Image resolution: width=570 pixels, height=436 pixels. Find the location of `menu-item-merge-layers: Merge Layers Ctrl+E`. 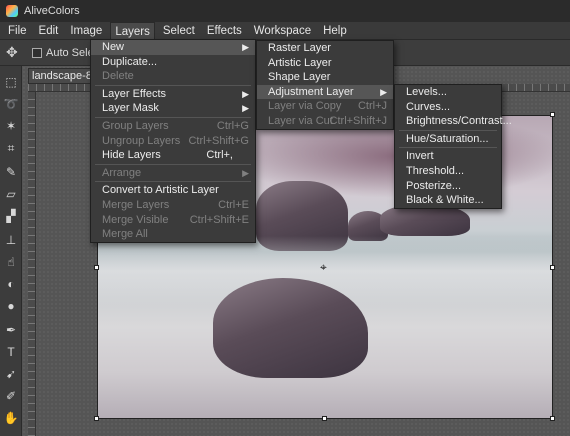

menu-item-merge-layers: Merge Layers Ctrl+E is located at coordinates (175, 204).